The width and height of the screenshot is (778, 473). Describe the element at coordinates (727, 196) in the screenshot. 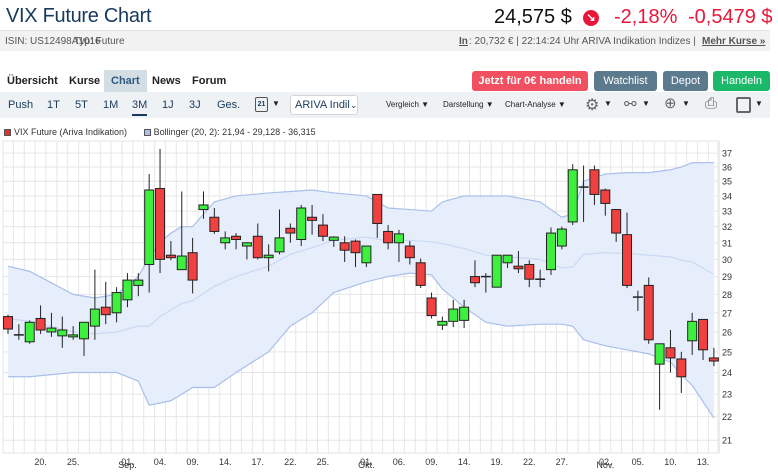

I see `y-tick-label: 34` at that location.